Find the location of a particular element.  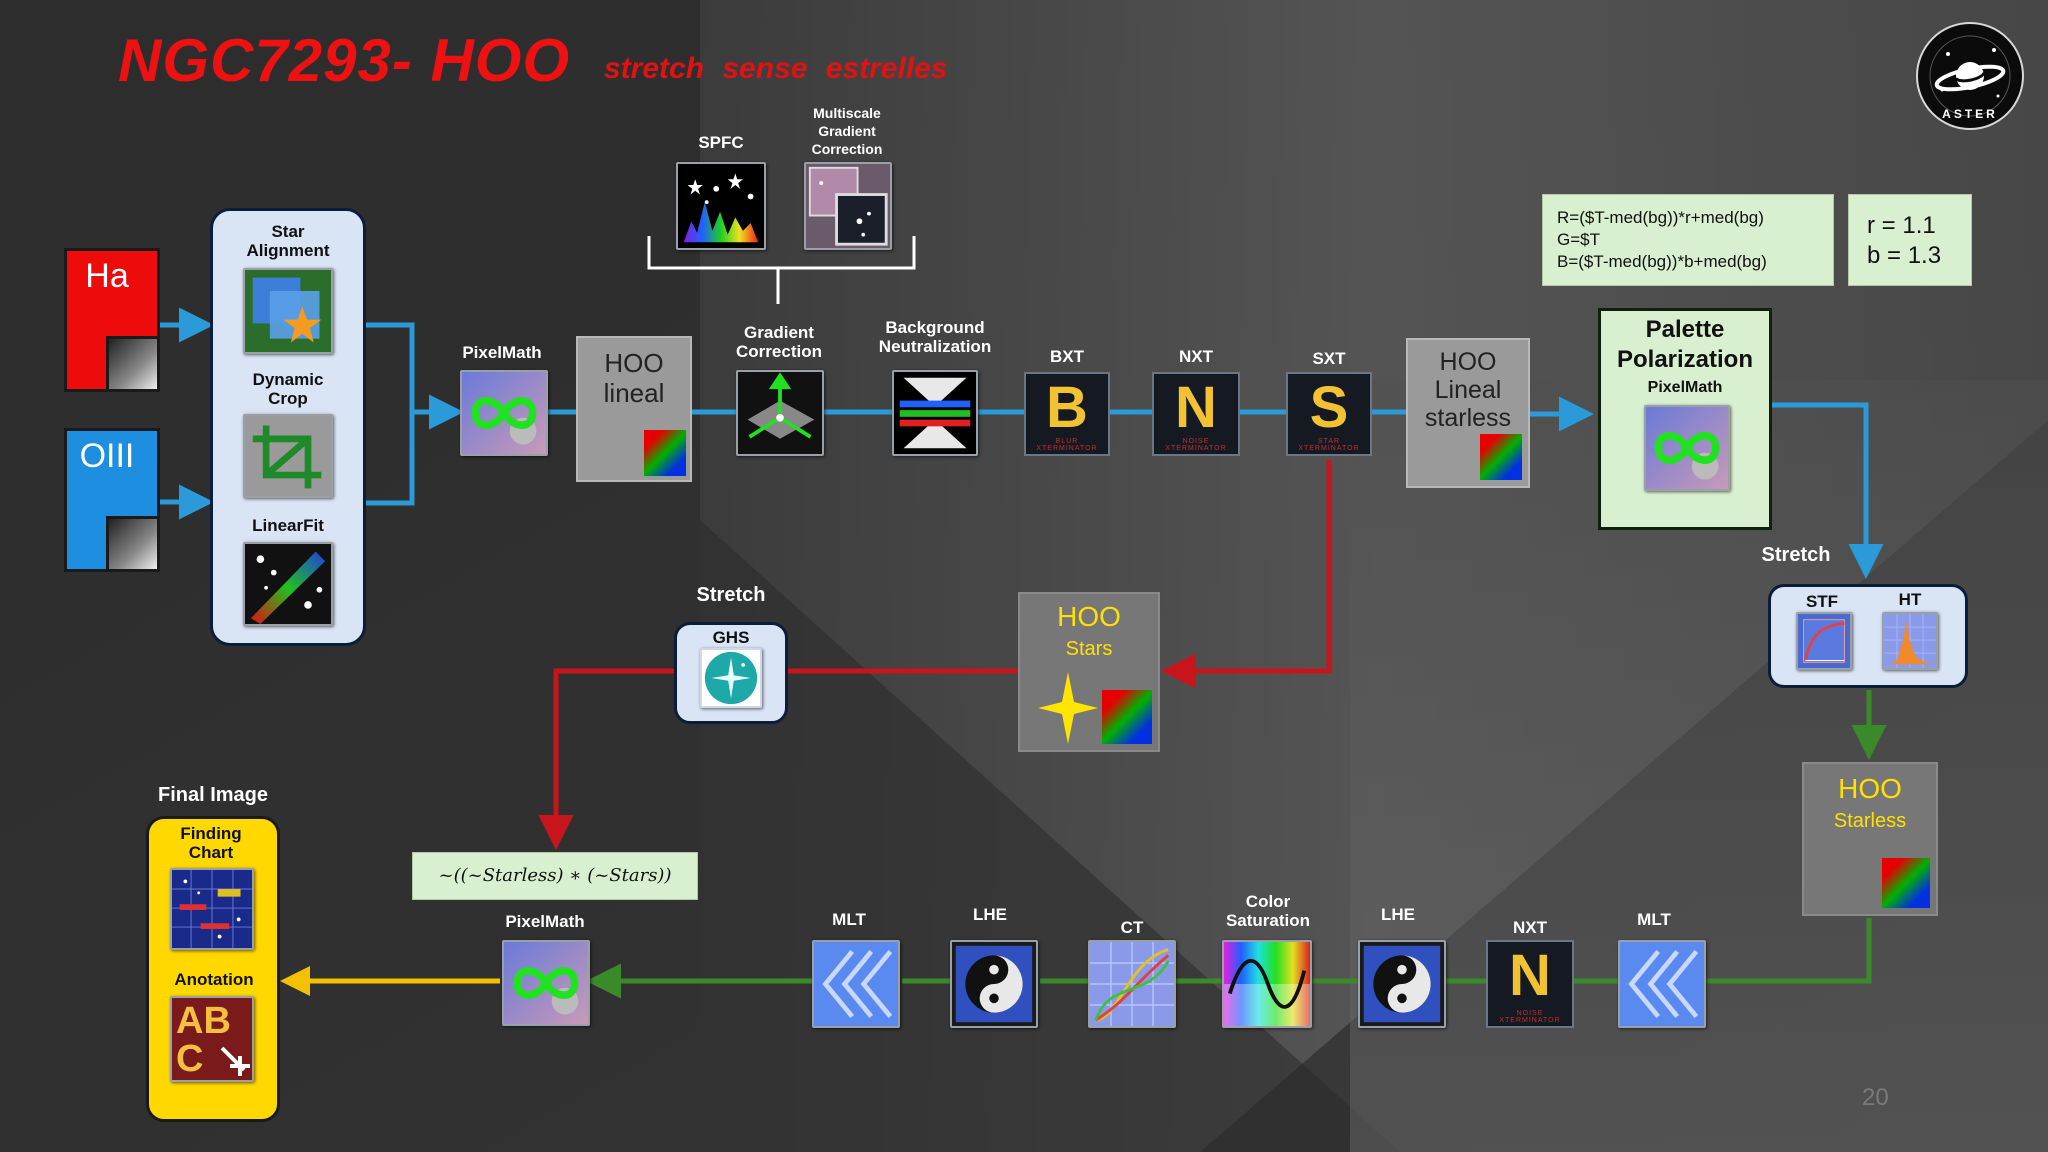

svg-text: ASTER is located at coordinates (1970, 114).